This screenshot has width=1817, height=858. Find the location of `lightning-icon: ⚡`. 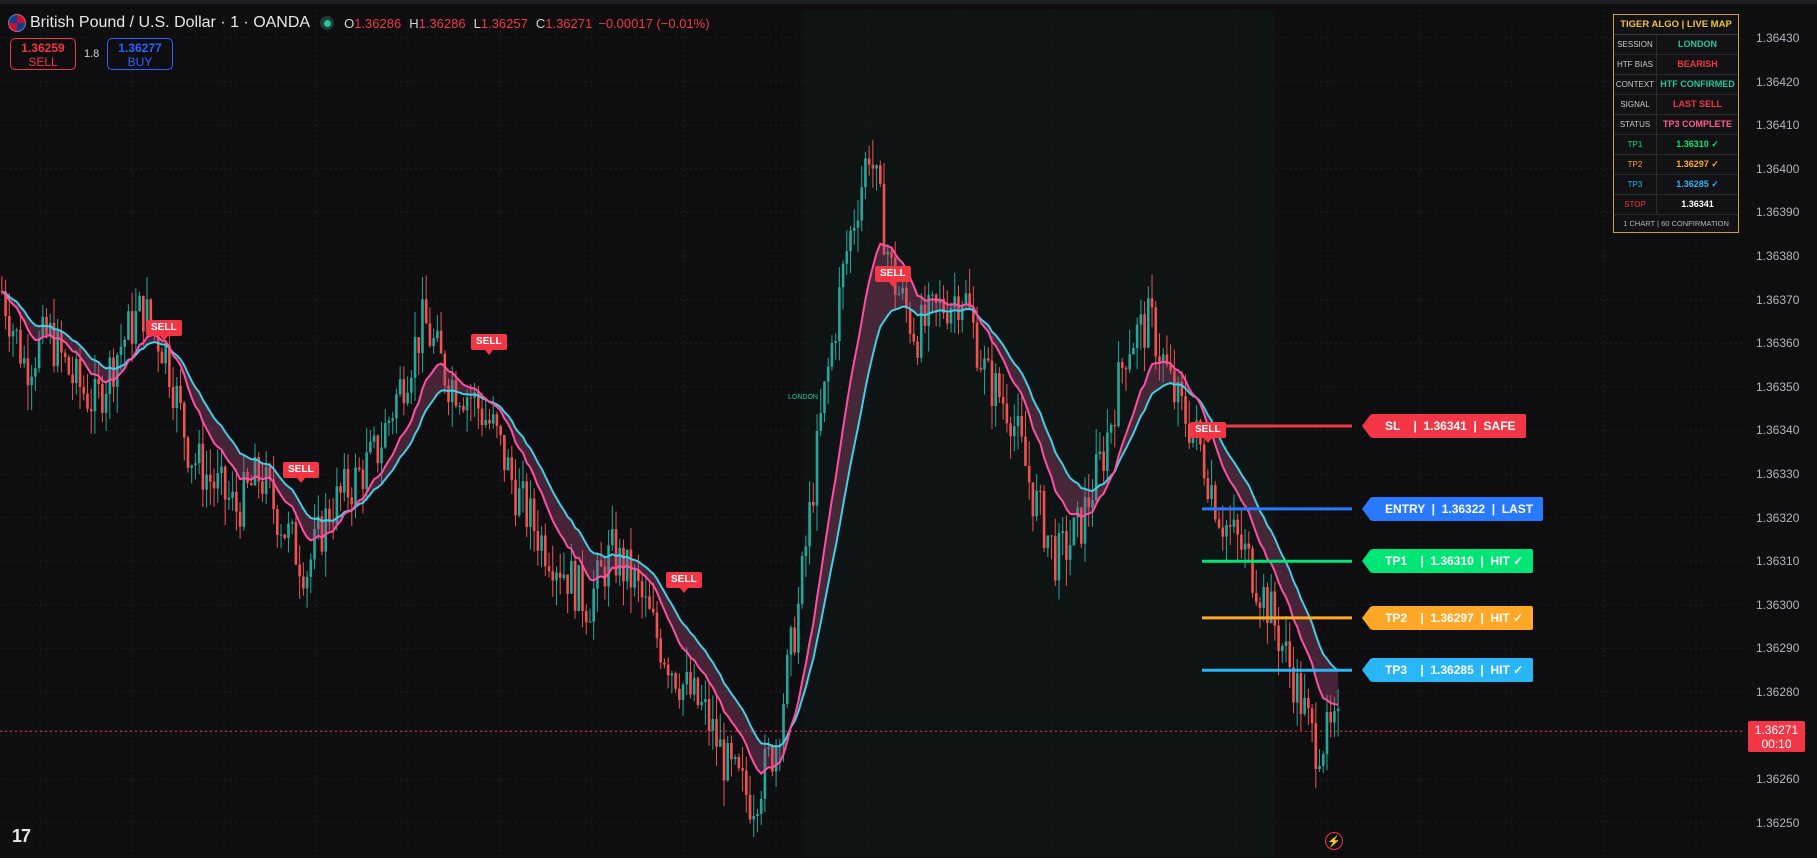

lightning-icon: ⚡ is located at coordinates (1334, 841).